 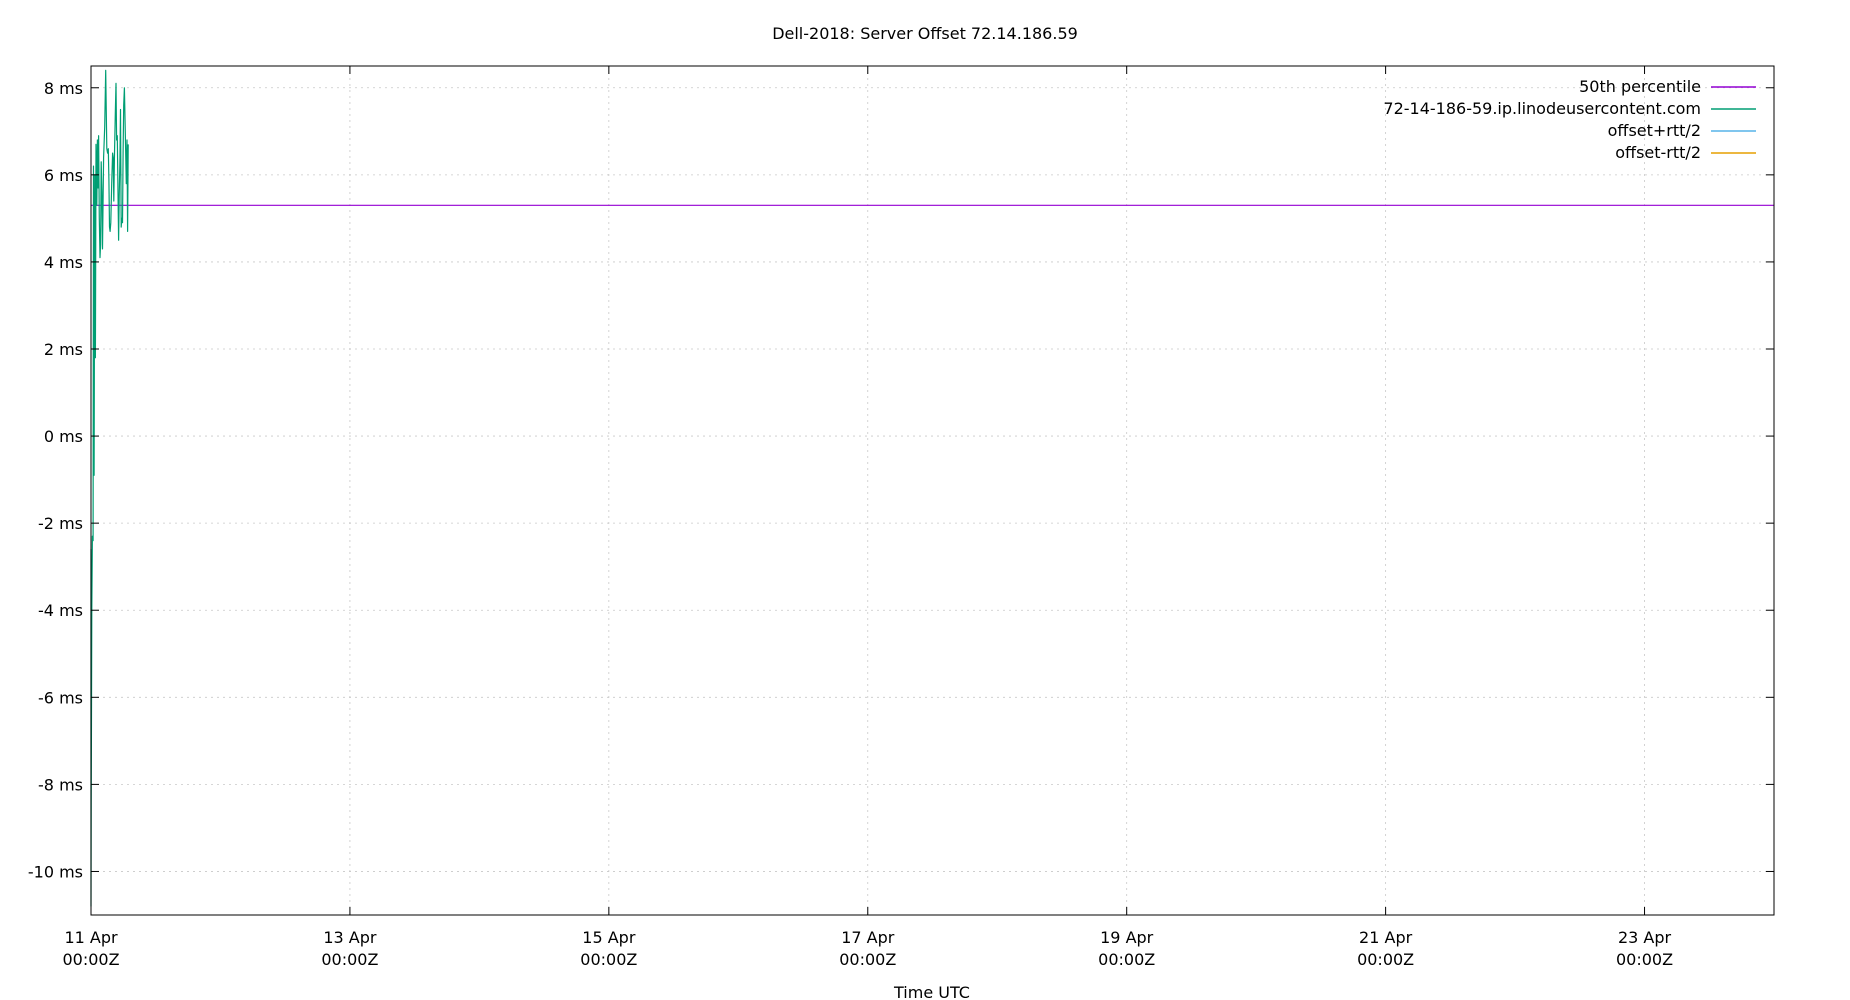 What do you see at coordinates (63, 349) in the screenshot?
I see `y-tick-label: 2 ms` at bounding box center [63, 349].